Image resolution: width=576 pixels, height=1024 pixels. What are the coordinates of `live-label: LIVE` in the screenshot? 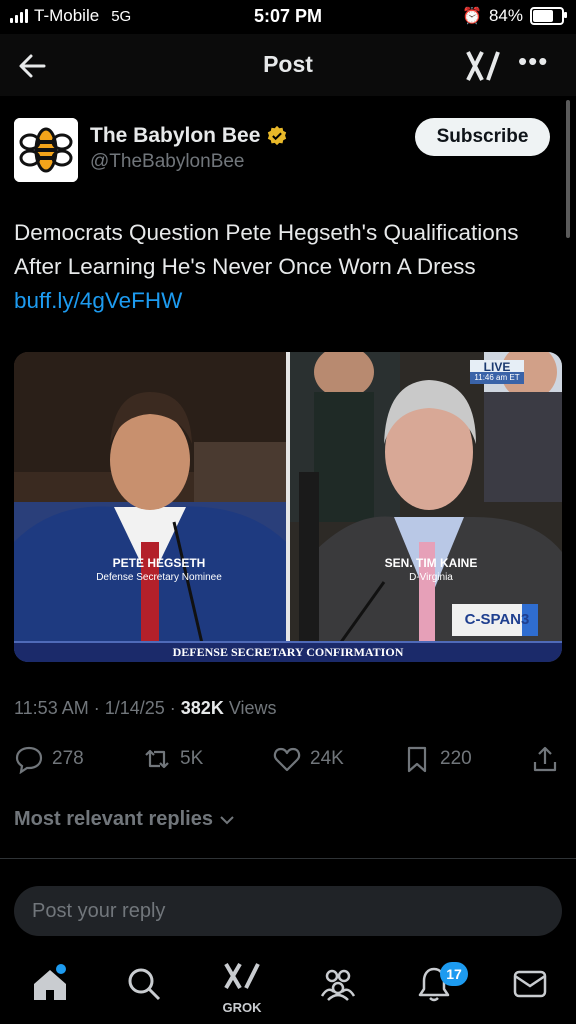 It's located at (497, 367).